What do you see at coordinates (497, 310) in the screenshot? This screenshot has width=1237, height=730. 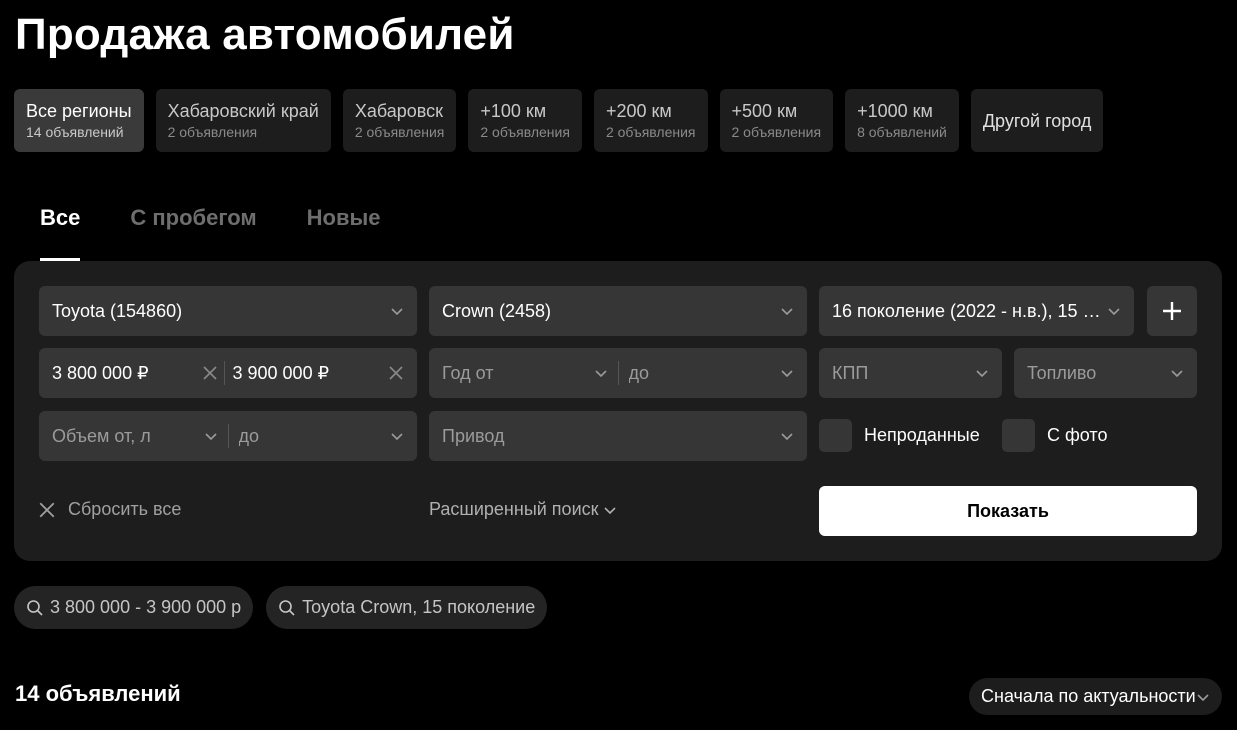 I see `model-value: Crown (2458)` at bounding box center [497, 310].